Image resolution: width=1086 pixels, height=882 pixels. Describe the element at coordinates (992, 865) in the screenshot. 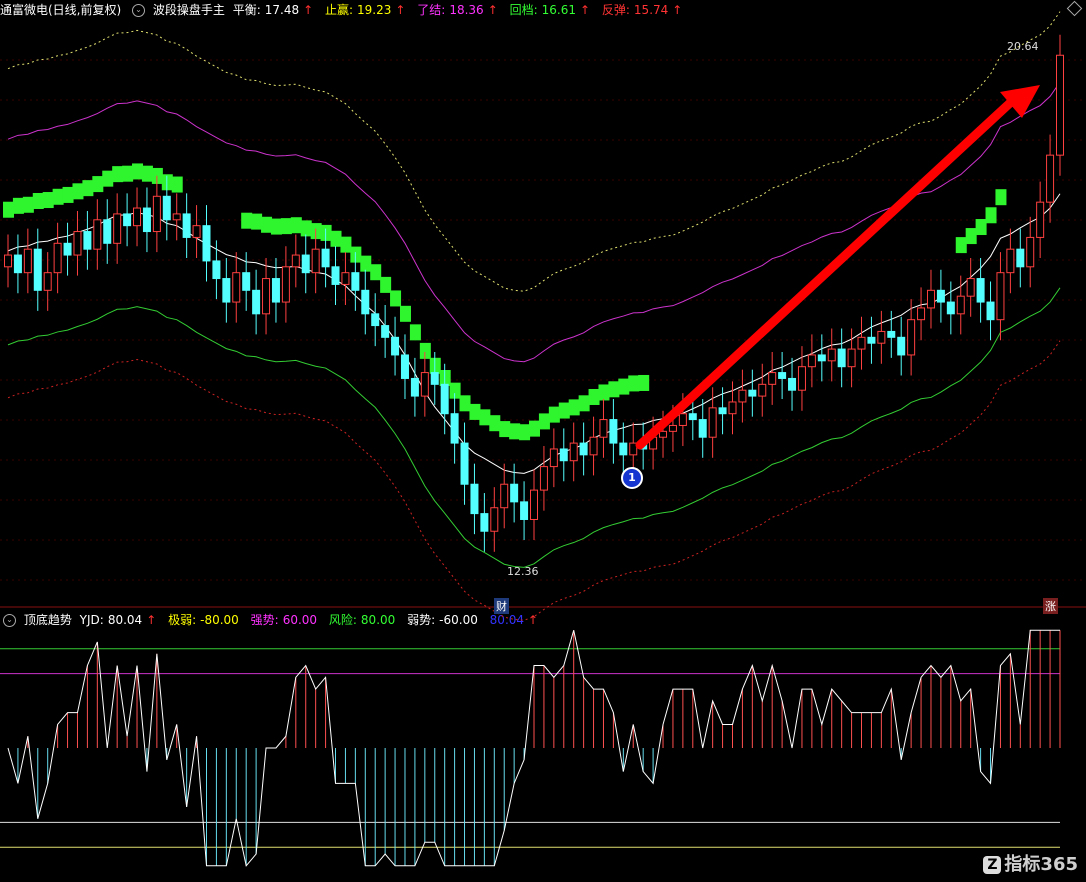

I see `watermark-logo-icon: Z` at that location.